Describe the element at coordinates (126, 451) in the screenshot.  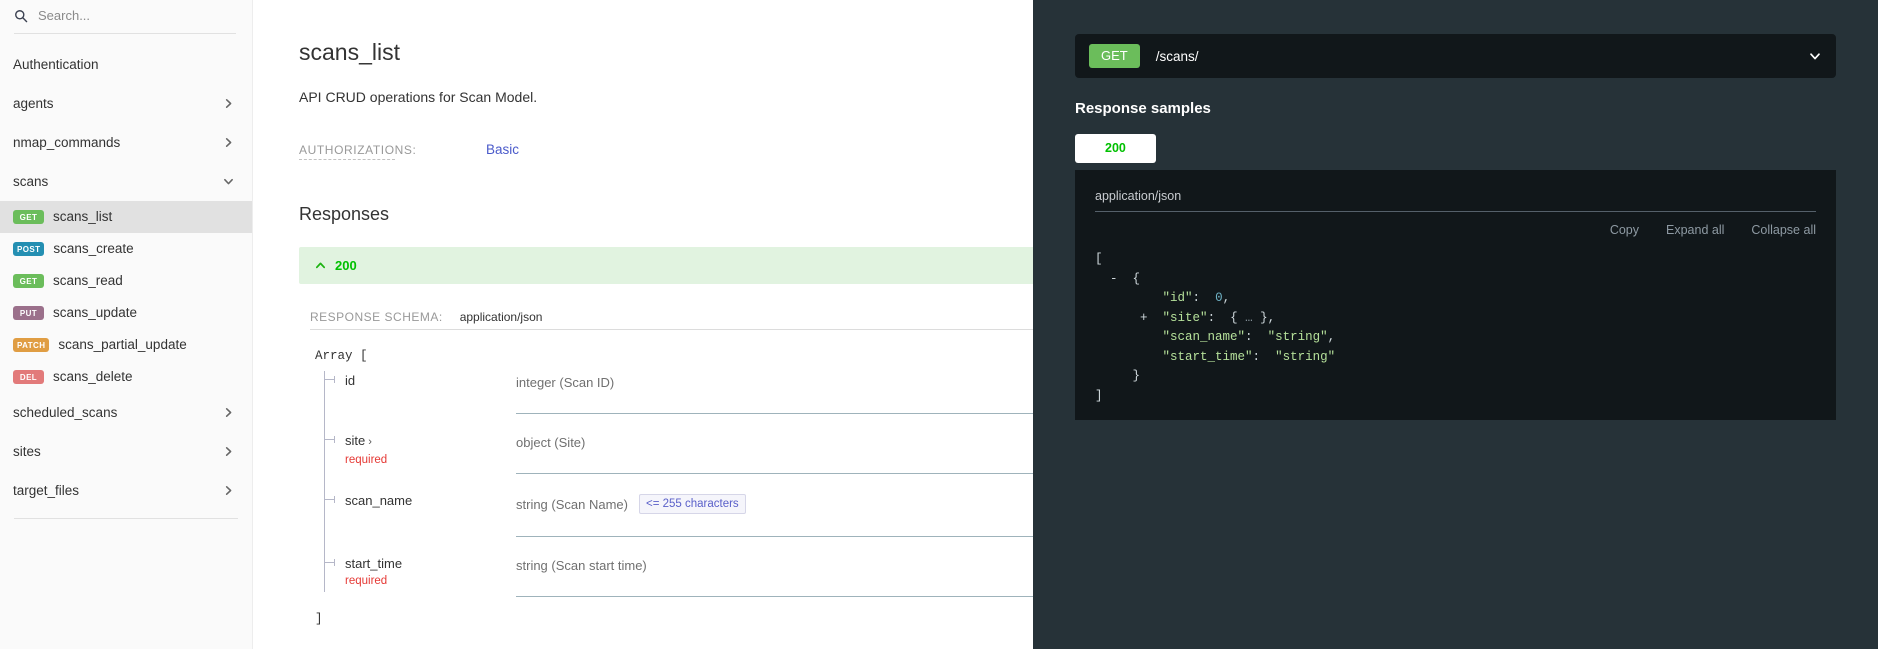
I see `sidebar-item-sites: sites` at that location.